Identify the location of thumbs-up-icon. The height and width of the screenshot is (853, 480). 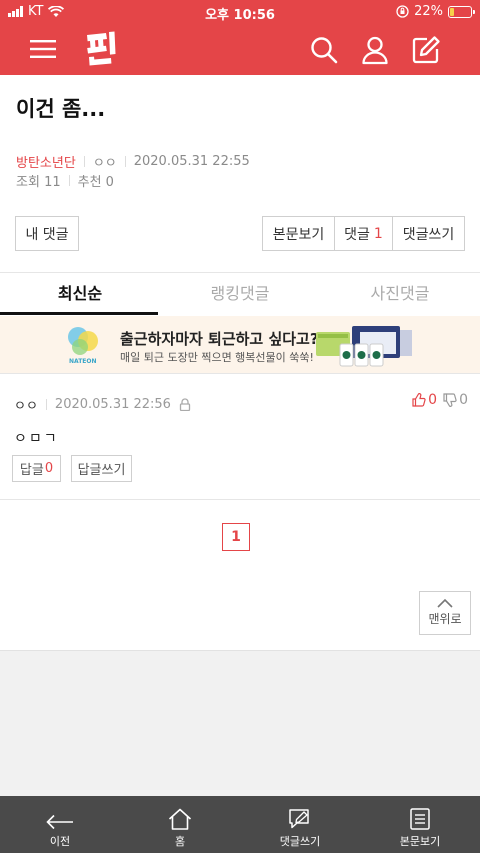
(419, 400).